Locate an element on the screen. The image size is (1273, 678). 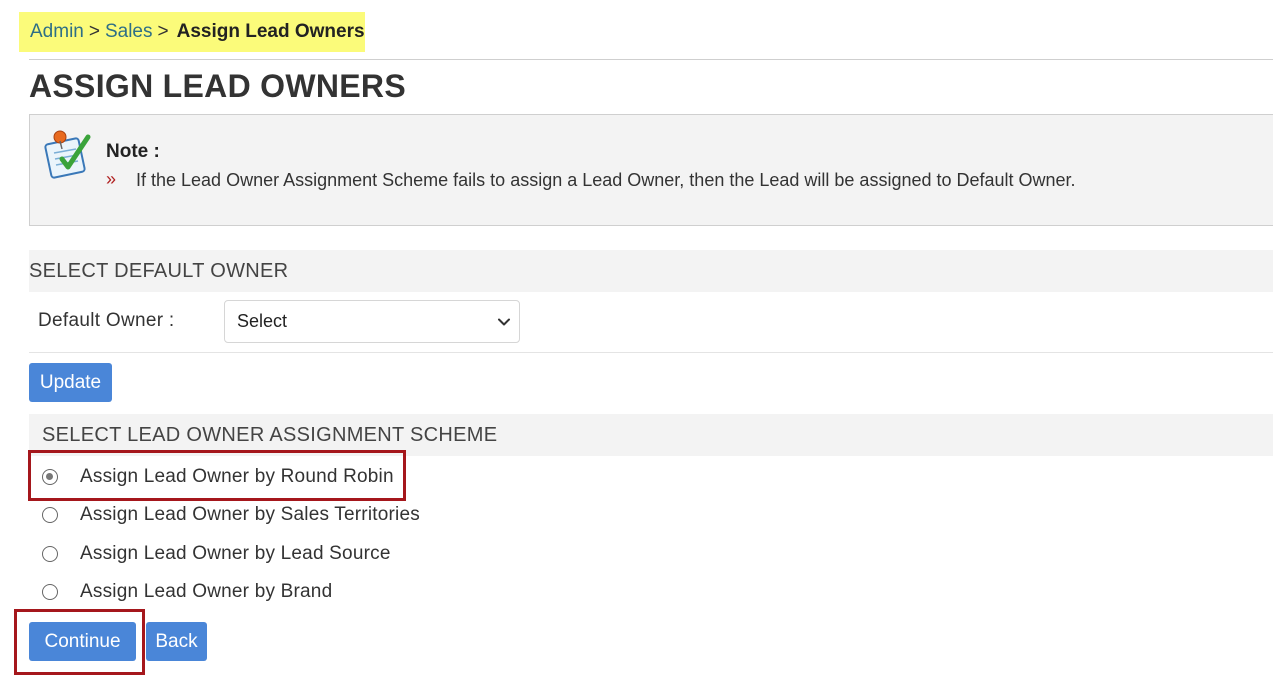
default-owner-select-value: Select is located at coordinates (262, 321).